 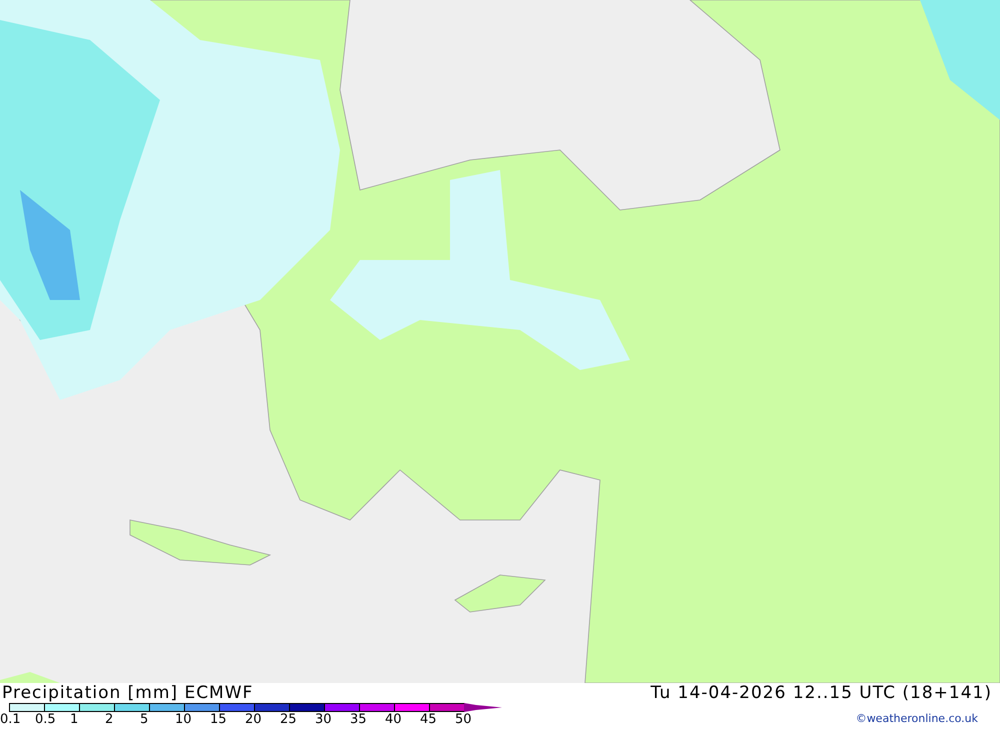 I want to click on legend-tick-label: 35, so click(x=359, y=720).